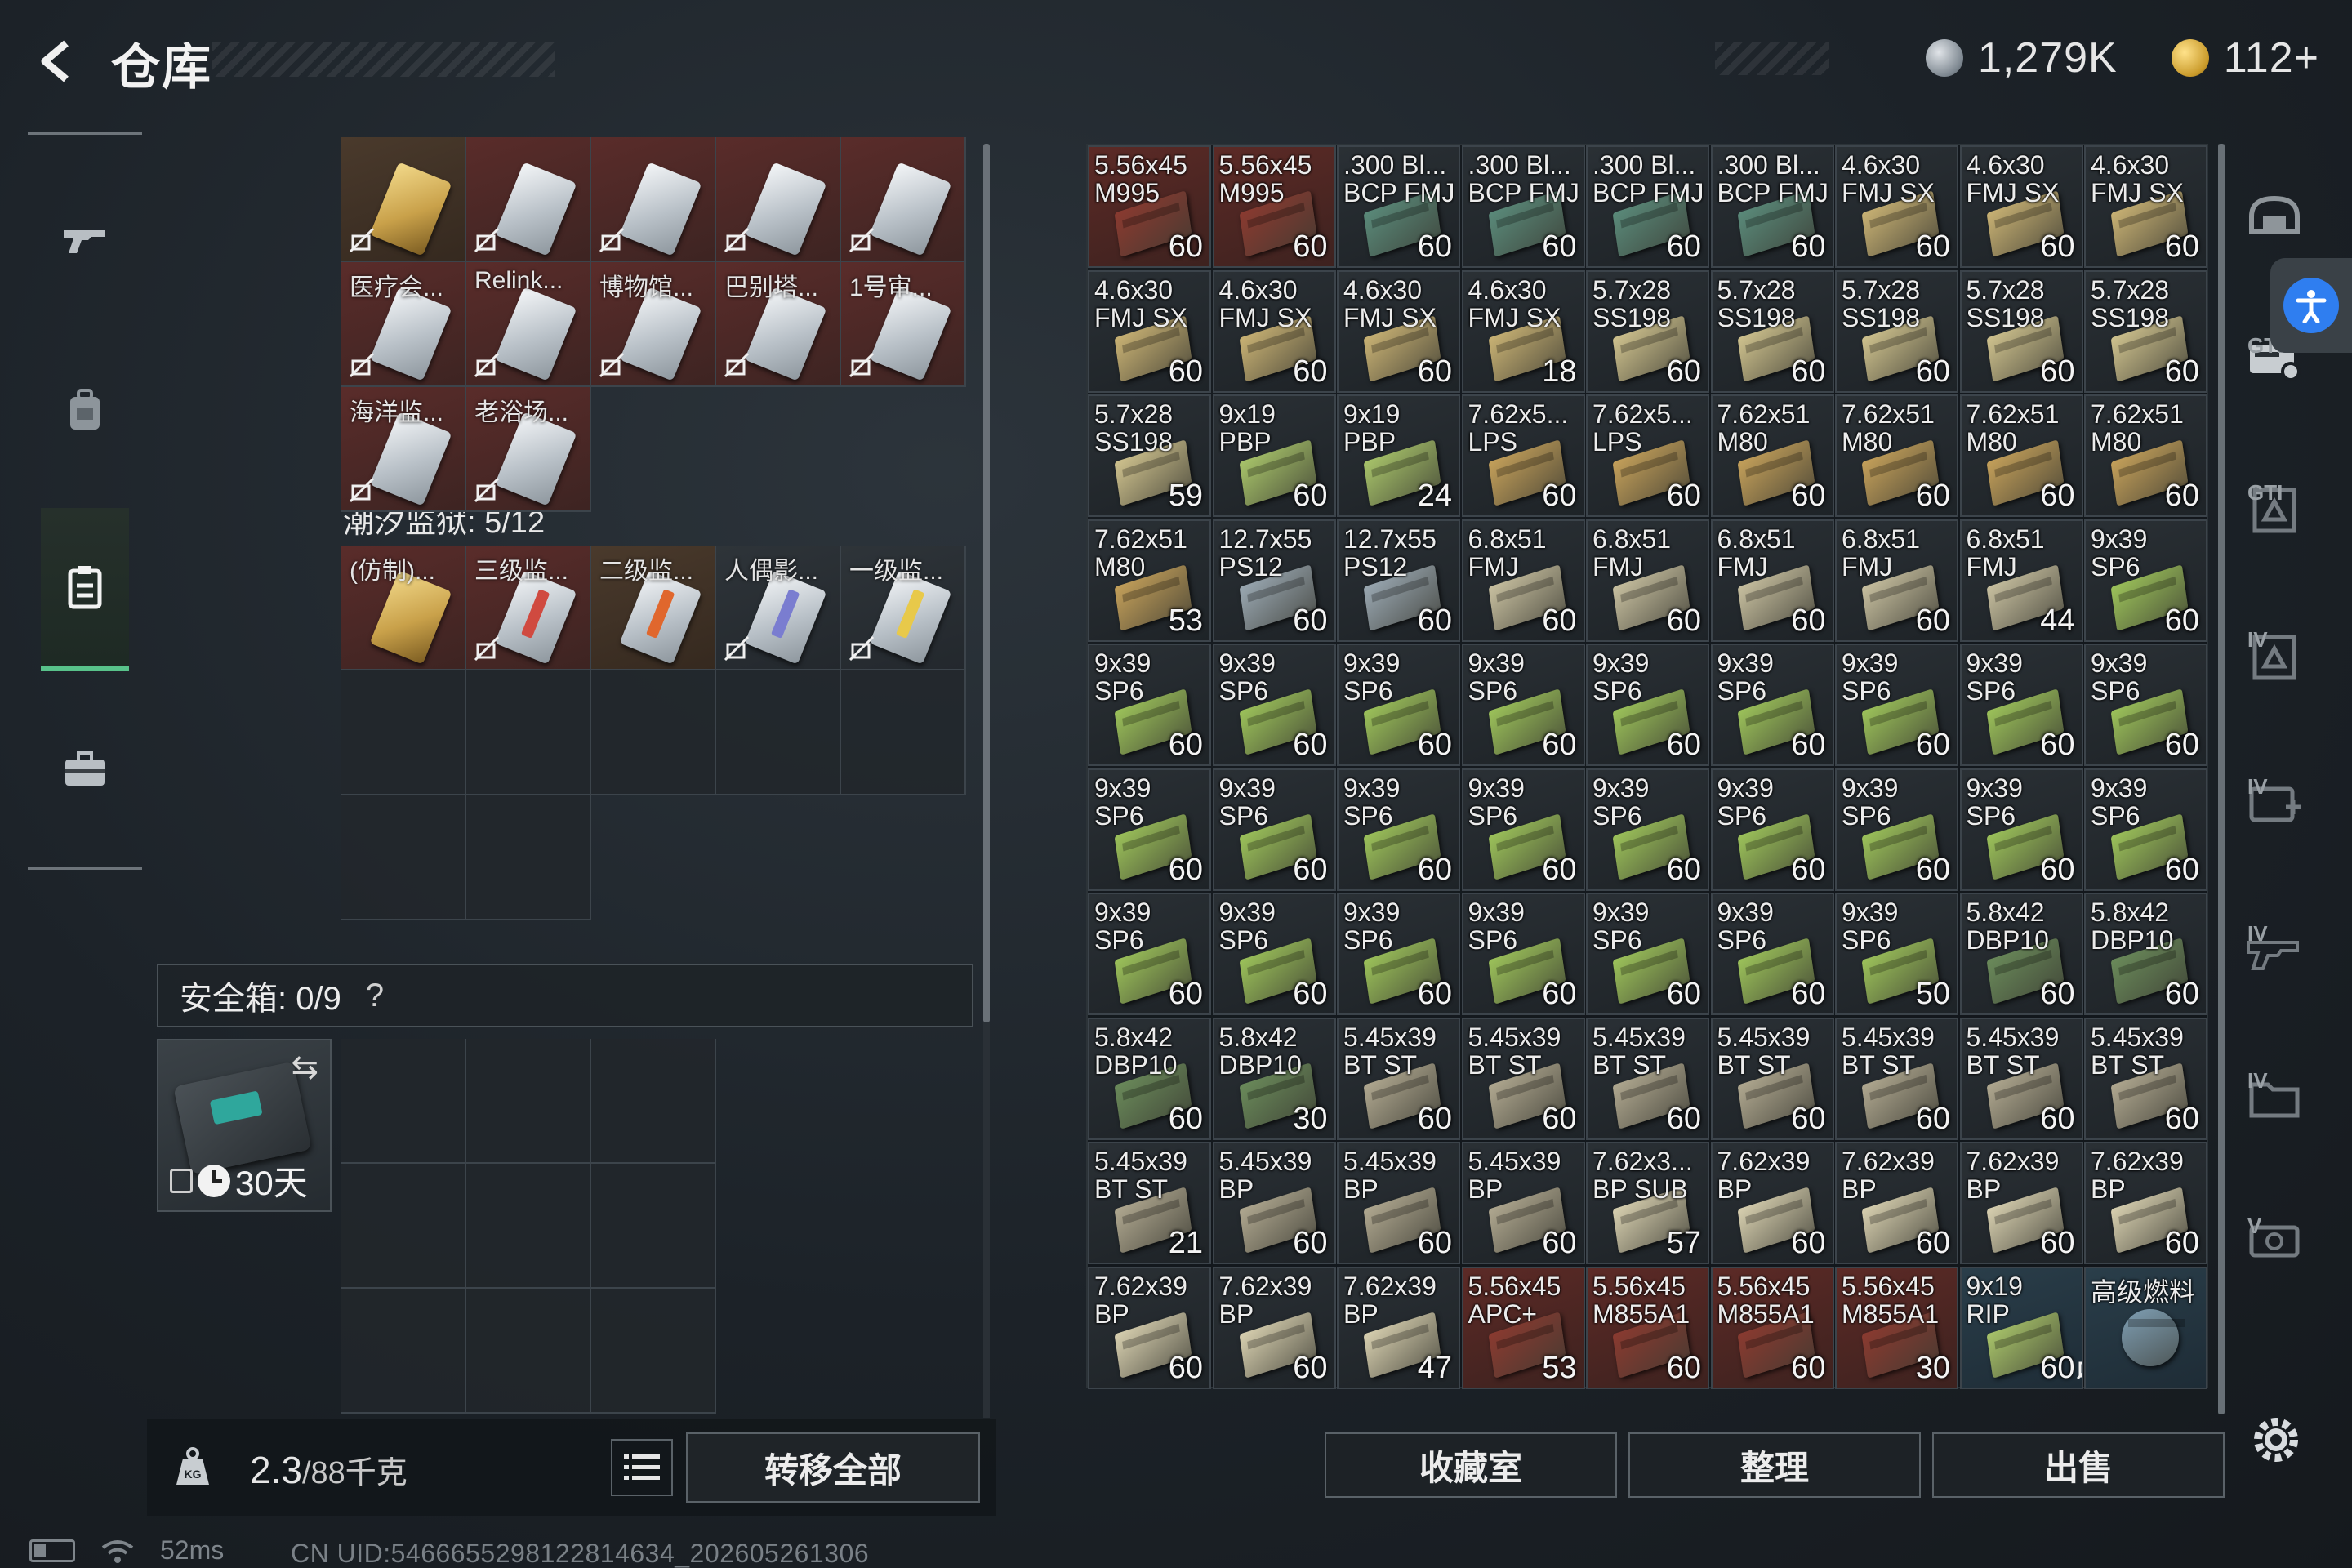  I want to click on list-view-button, so click(642, 1467).